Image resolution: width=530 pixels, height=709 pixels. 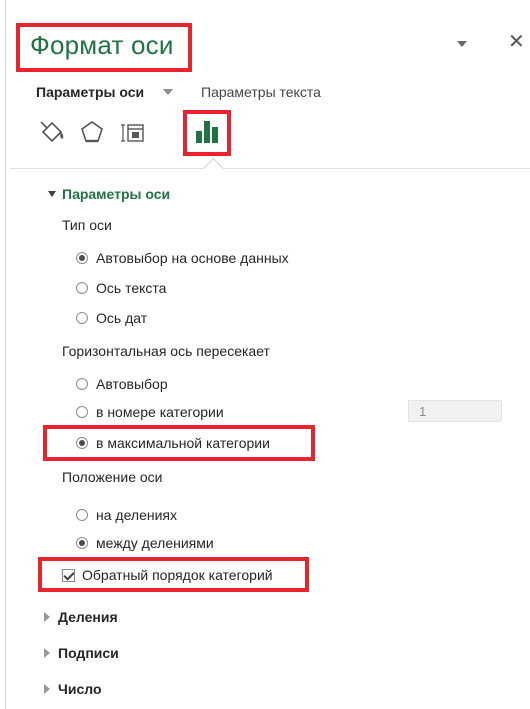 I want to click on radio-on-tick-marks: на делениях, so click(x=126, y=515).